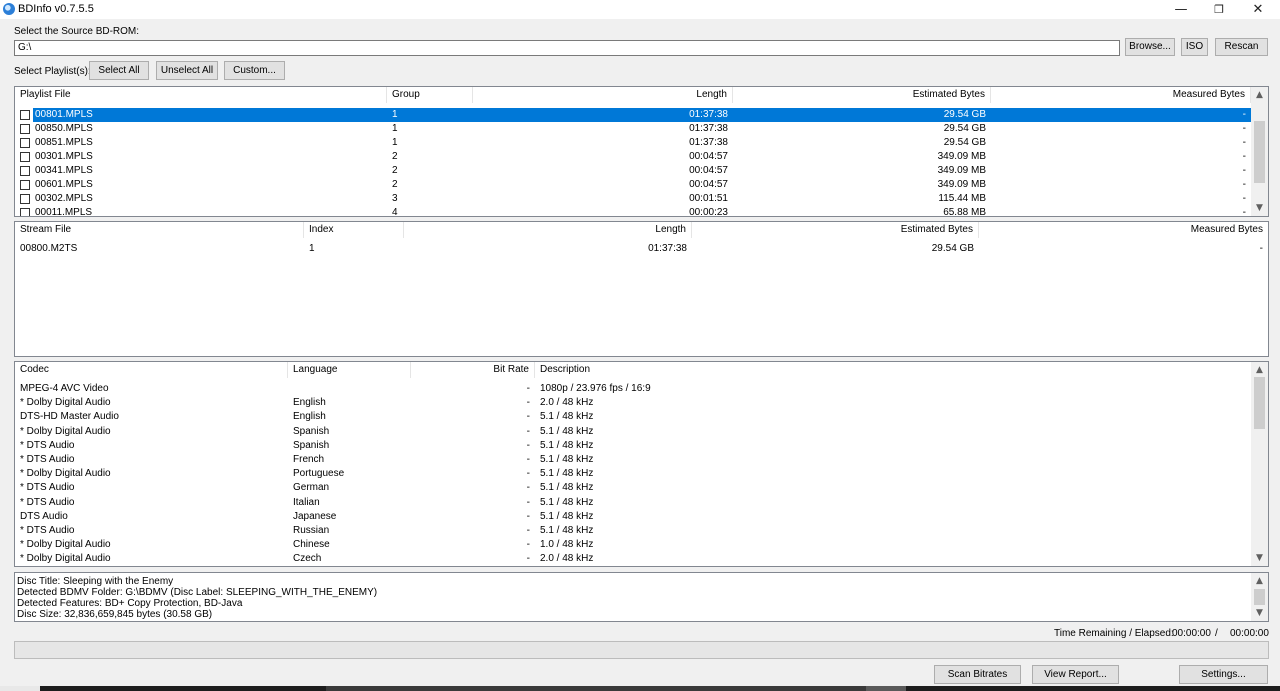  What do you see at coordinates (633, 129) in the screenshot?
I see `playlist-row: 00850.MPLS 1 01:37:38 29.54 GB -` at bounding box center [633, 129].